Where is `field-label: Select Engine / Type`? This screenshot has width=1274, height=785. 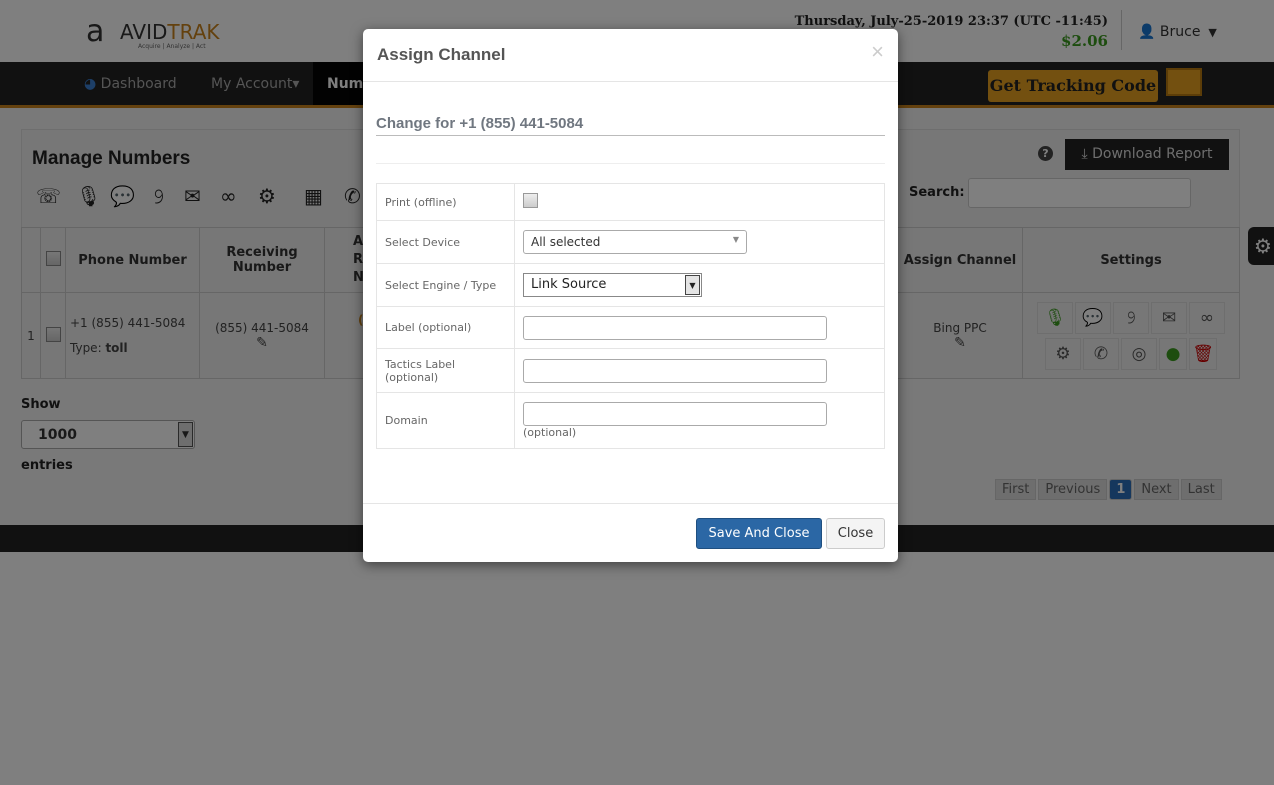
field-label: Select Engine / Type is located at coordinates (445, 285).